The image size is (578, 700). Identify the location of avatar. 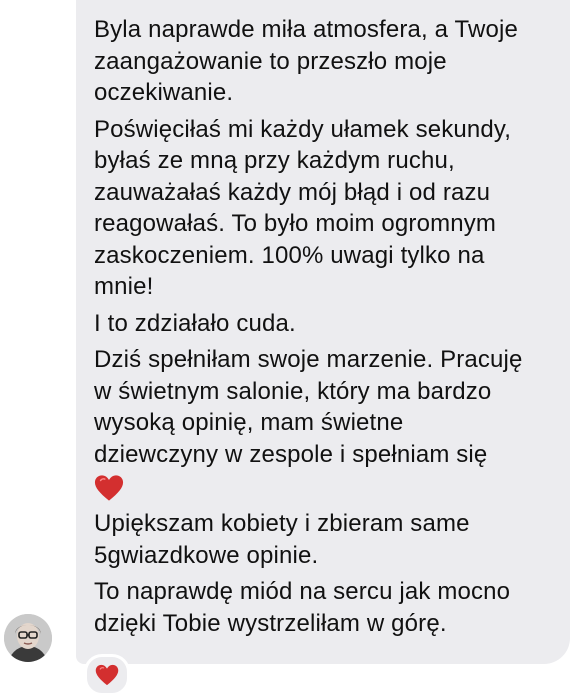
(28, 638).